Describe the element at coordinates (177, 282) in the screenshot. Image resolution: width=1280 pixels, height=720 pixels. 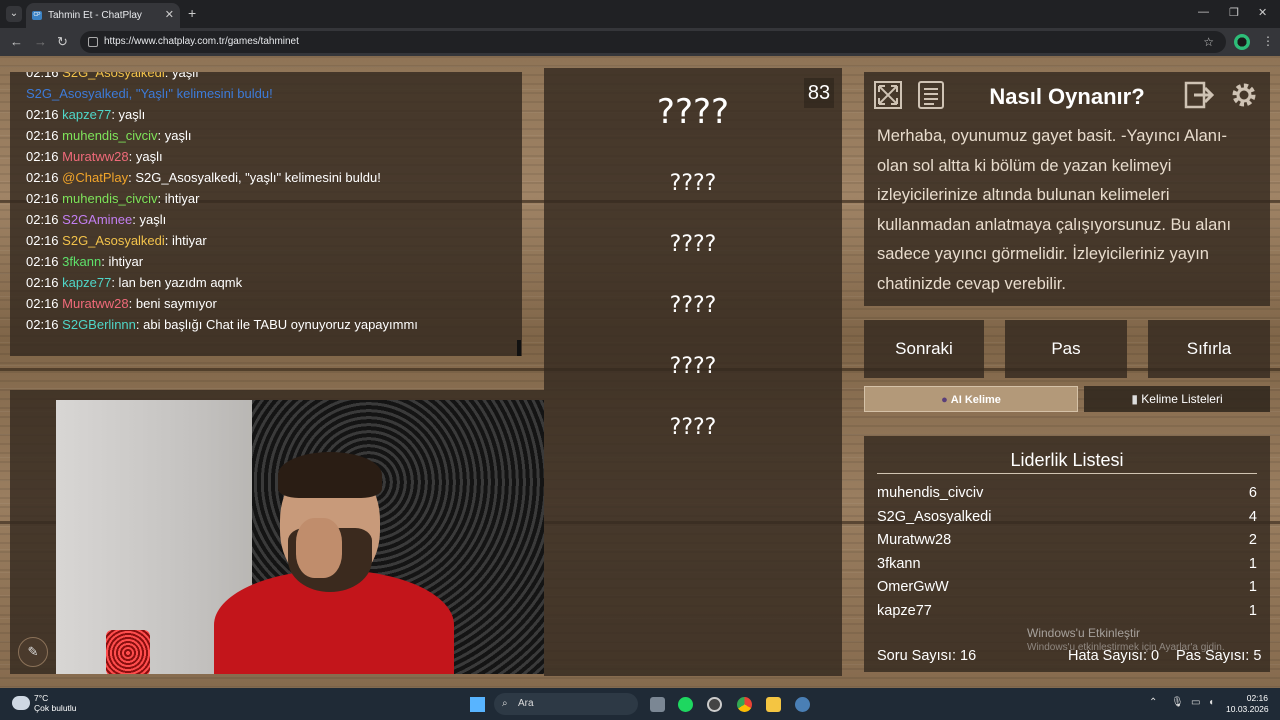
I see `chat-text: : lan ben yazıdm aqmk` at that location.